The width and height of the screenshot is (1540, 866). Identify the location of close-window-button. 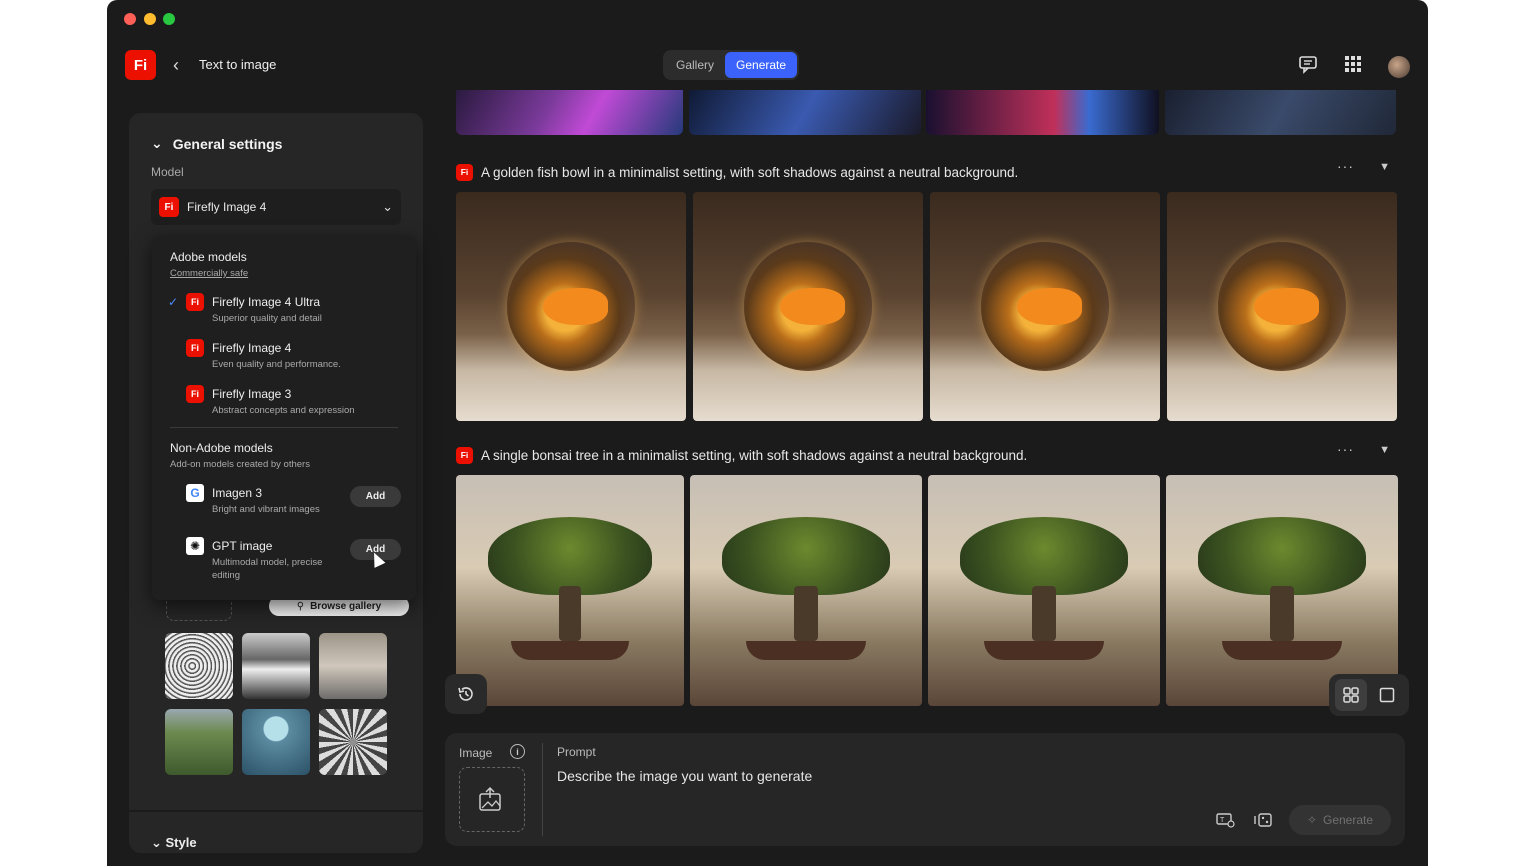
(130, 19).